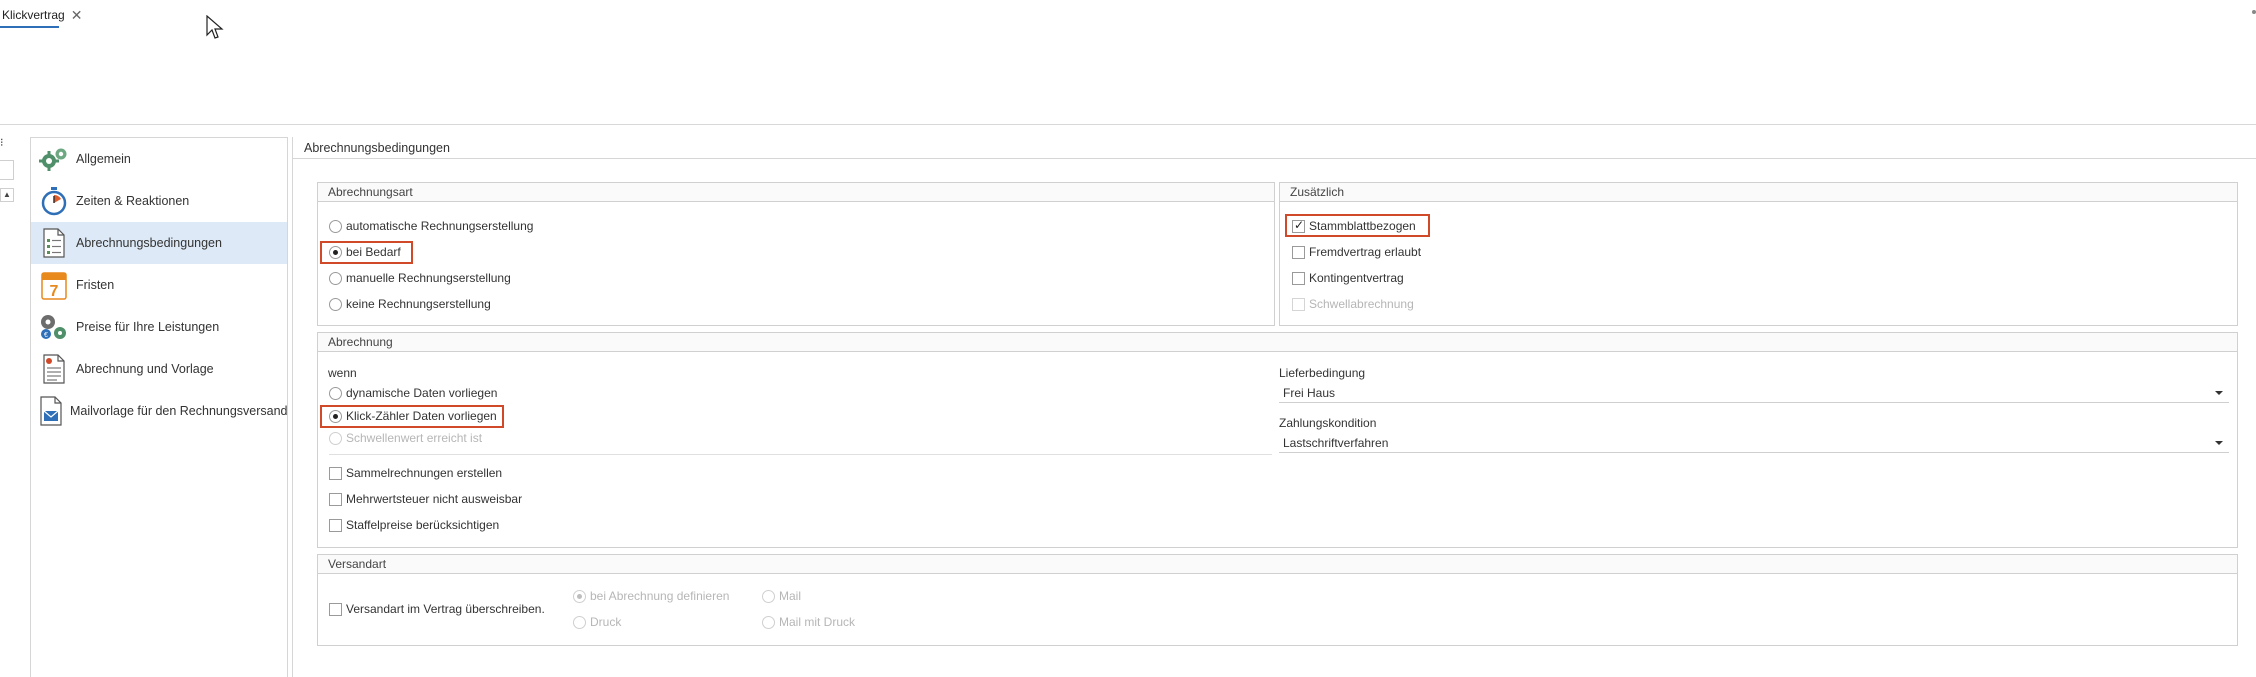  I want to click on nav-item-abrechnungsbedingungen: Abrechnungsbedingungen, so click(159, 243).